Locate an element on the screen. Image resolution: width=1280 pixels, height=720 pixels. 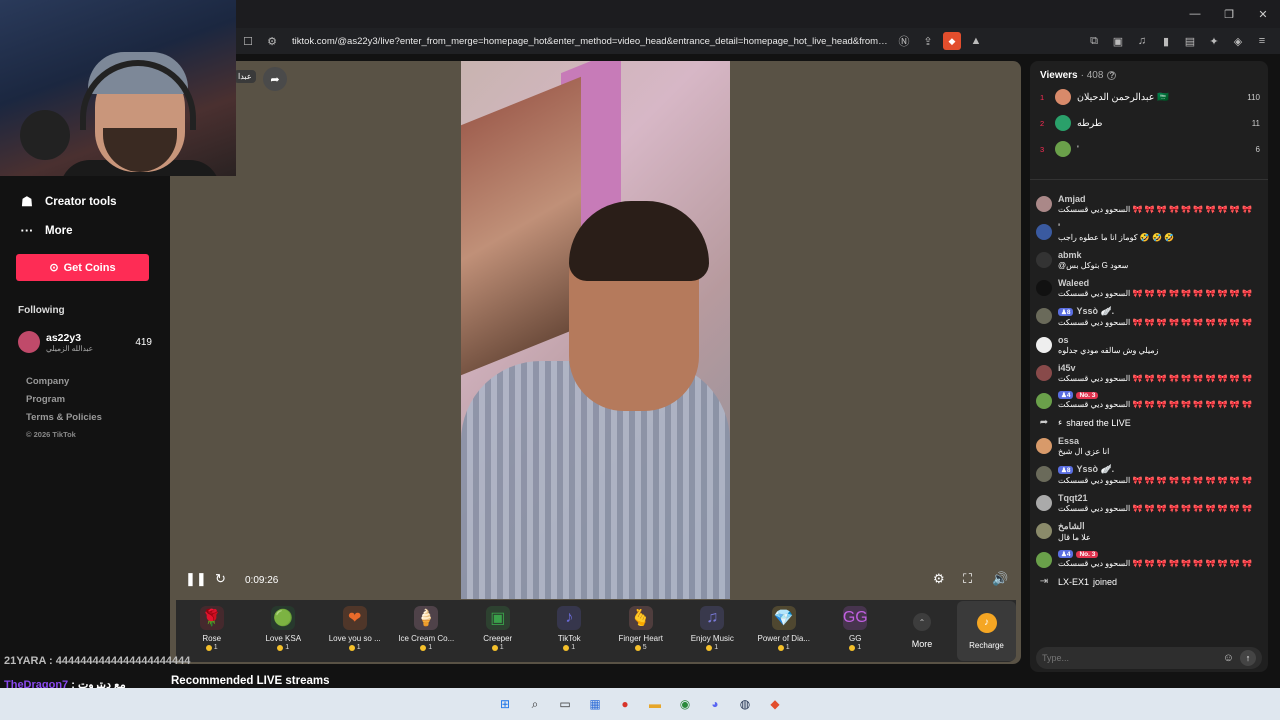
settings-icon: ⚙ is located at coordinates (939, 579).